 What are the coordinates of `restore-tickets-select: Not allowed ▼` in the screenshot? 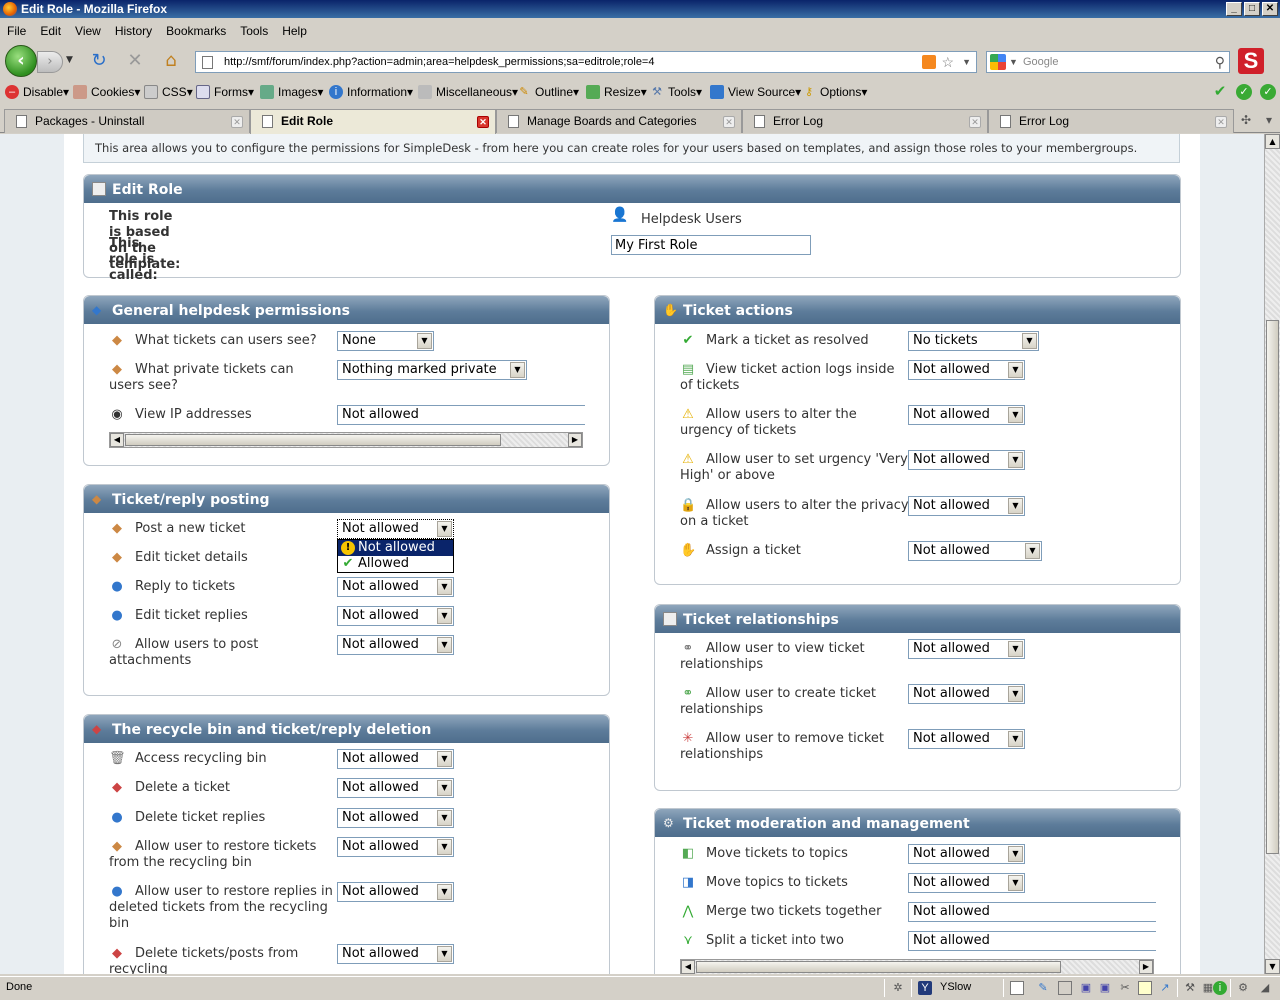 It's located at (395, 847).